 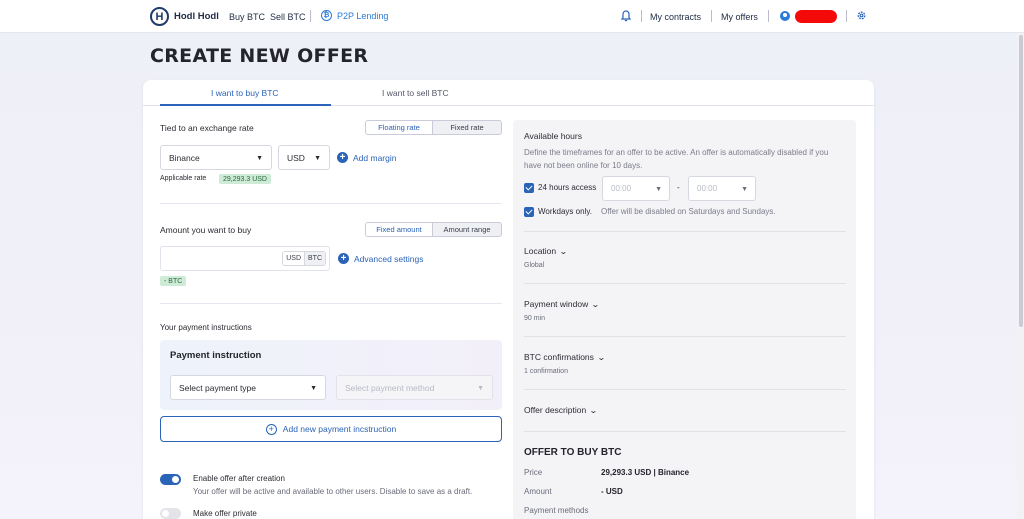 What do you see at coordinates (216, 355) in the screenshot?
I see `payment-instruction-title: Payment instruction` at bounding box center [216, 355].